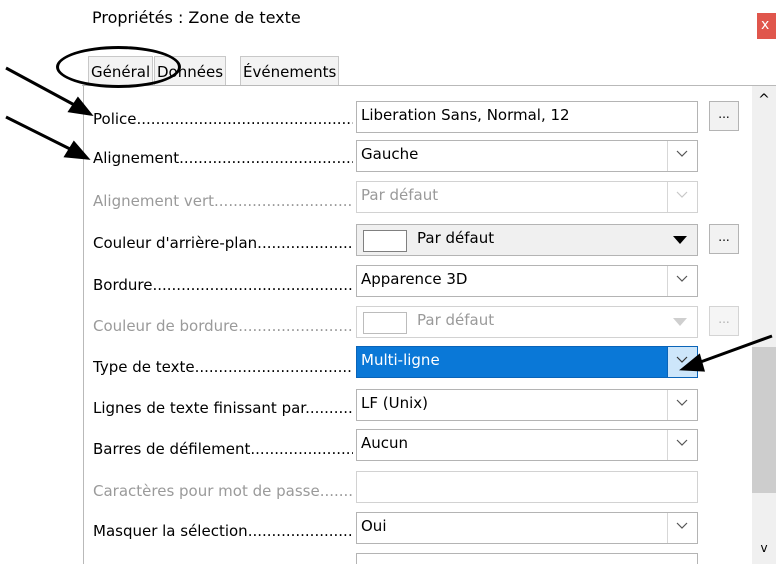  What do you see at coordinates (43, 88) in the screenshot?
I see `arrow-police-line` at bounding box center [43, 88].